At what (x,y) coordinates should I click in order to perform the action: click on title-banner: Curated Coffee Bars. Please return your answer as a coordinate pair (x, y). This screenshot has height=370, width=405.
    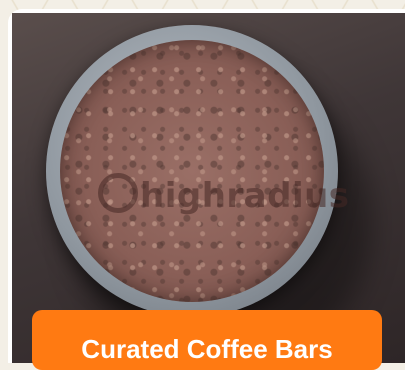
    Looking at the image, I should click on (207, 340).